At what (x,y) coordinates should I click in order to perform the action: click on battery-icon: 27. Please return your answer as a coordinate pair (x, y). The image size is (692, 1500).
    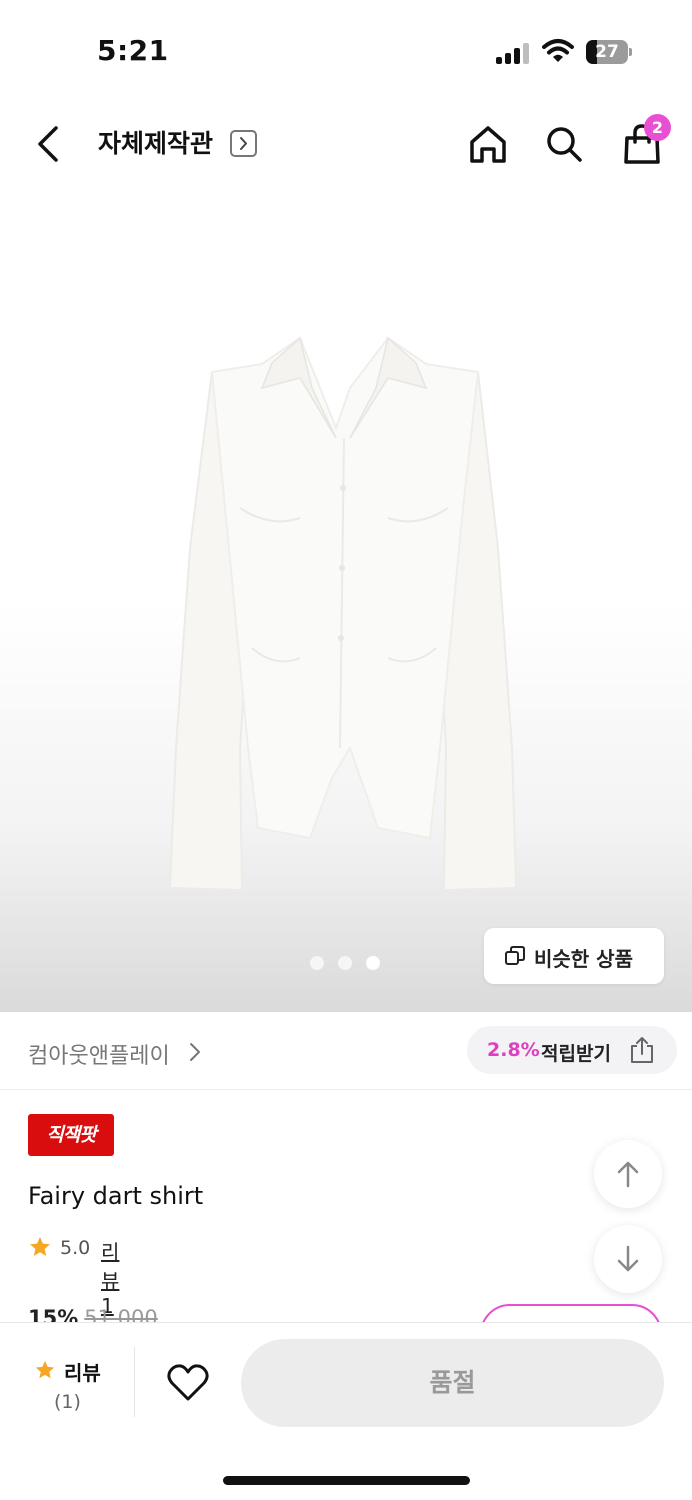
    Looking at the image, I should click on (609, 52).